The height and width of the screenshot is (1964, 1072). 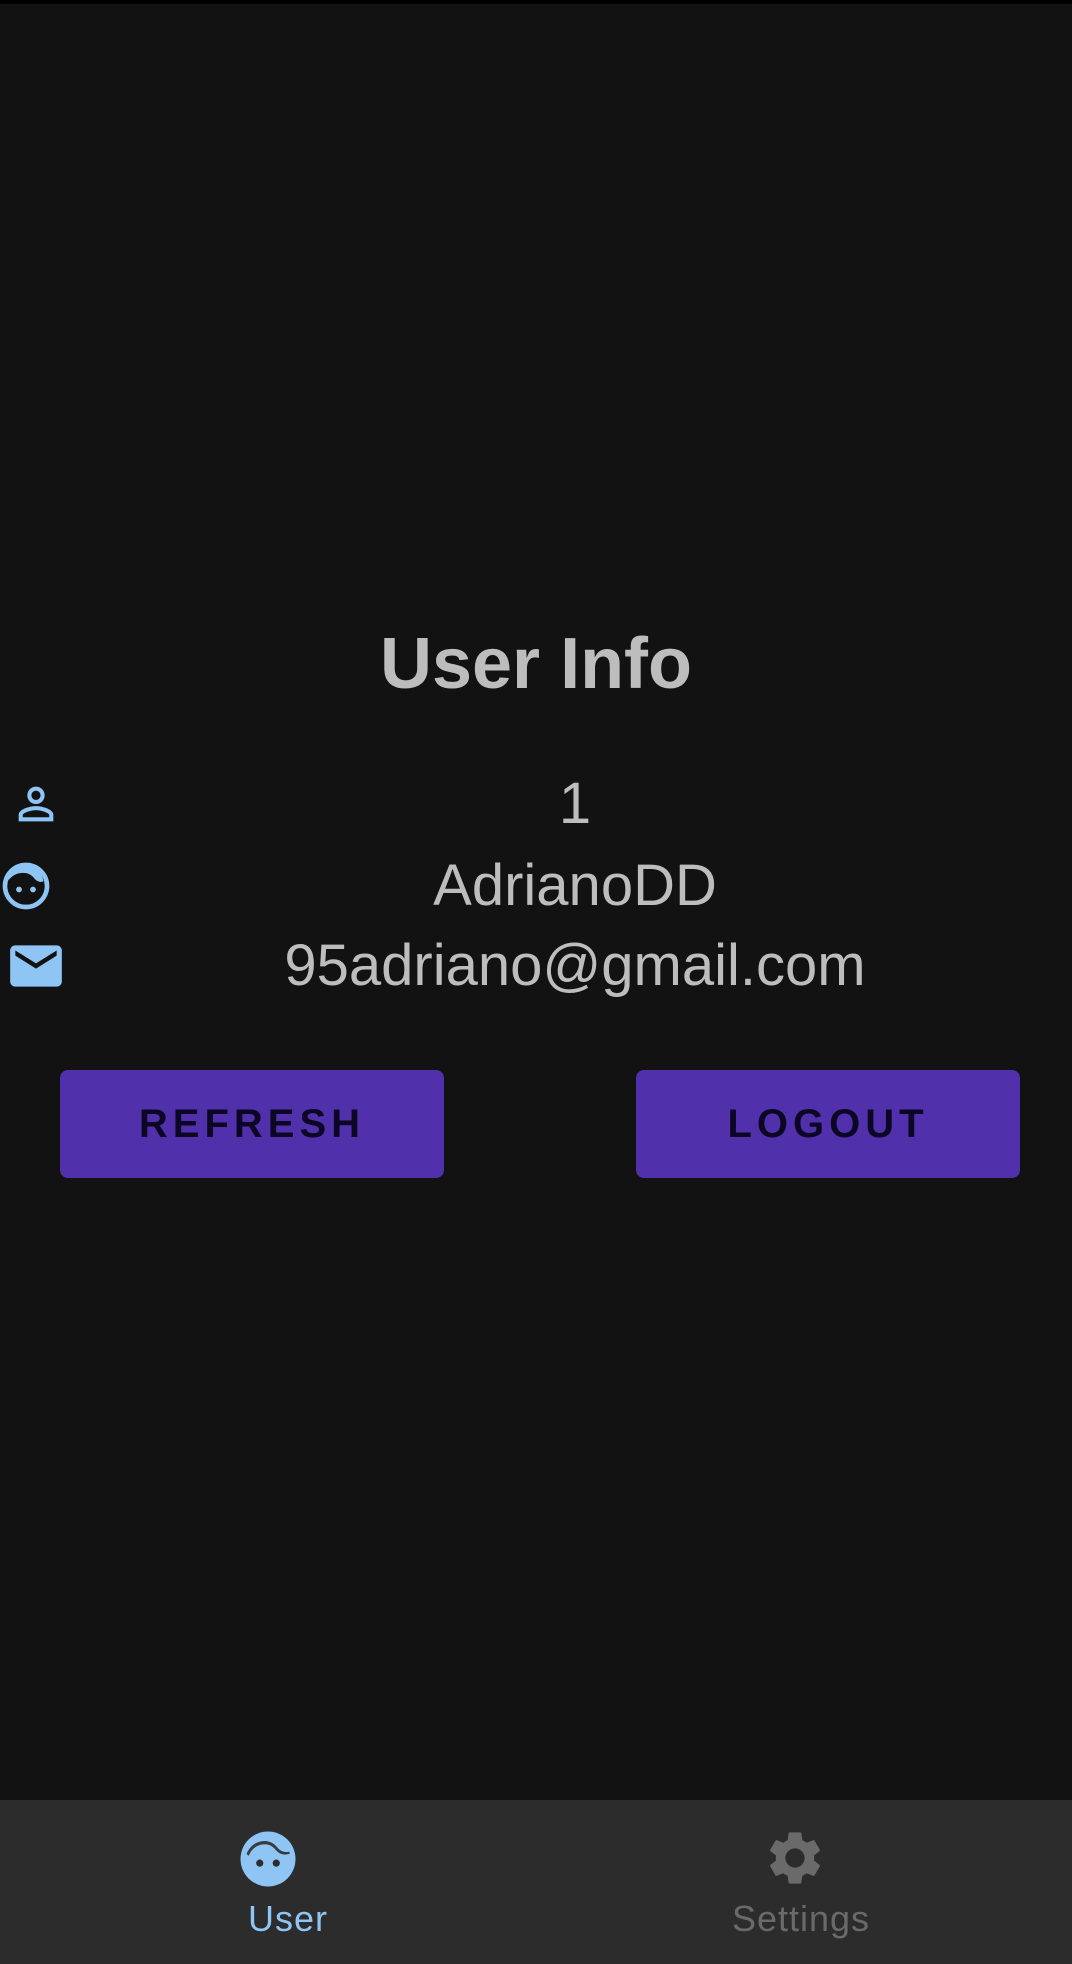 I want to click on user-id-value: 1, so click(x=575, y=803).